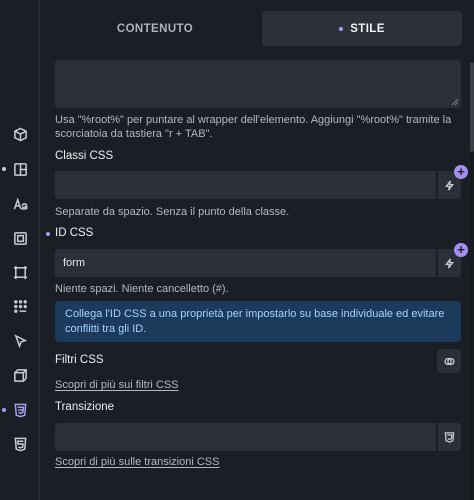 The height and width of the screenshot is (500, 474). I want to click on css-classes-label: Classi CSS, so click(84, 156).